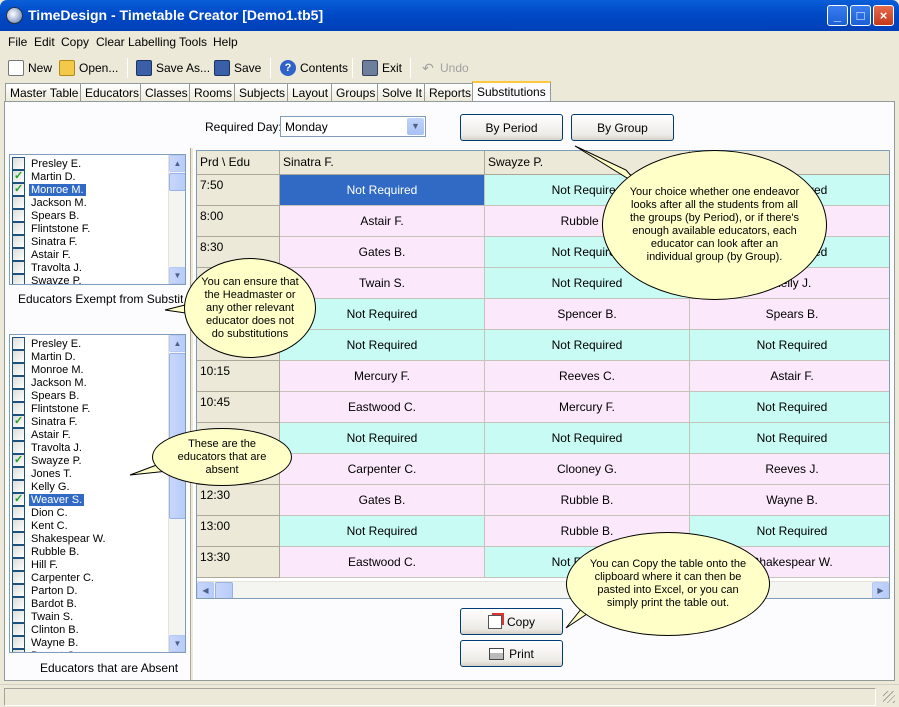 This screenshot has height=707, width=899. Describe the element at coordinates (587, 469) in the screenshot. I see `table-cell: Clooney G.` at that location.